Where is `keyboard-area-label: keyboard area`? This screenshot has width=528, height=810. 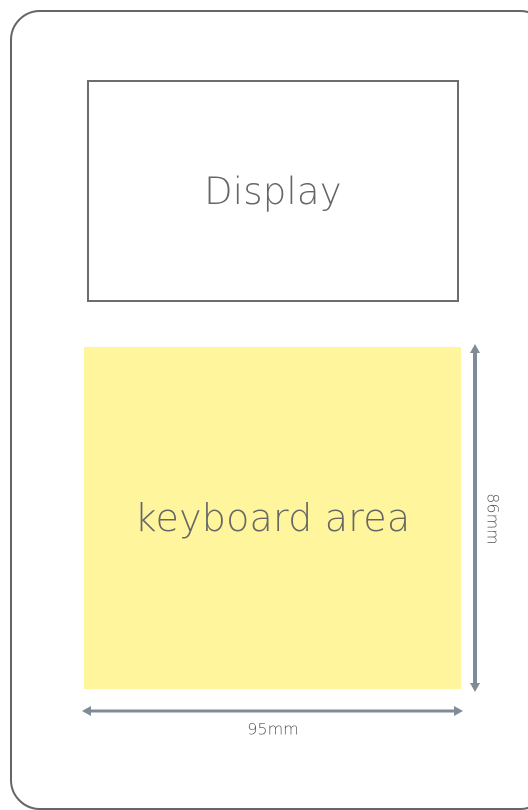
keyboard-area-label: keyboard area is located at coordinates (272, 518).